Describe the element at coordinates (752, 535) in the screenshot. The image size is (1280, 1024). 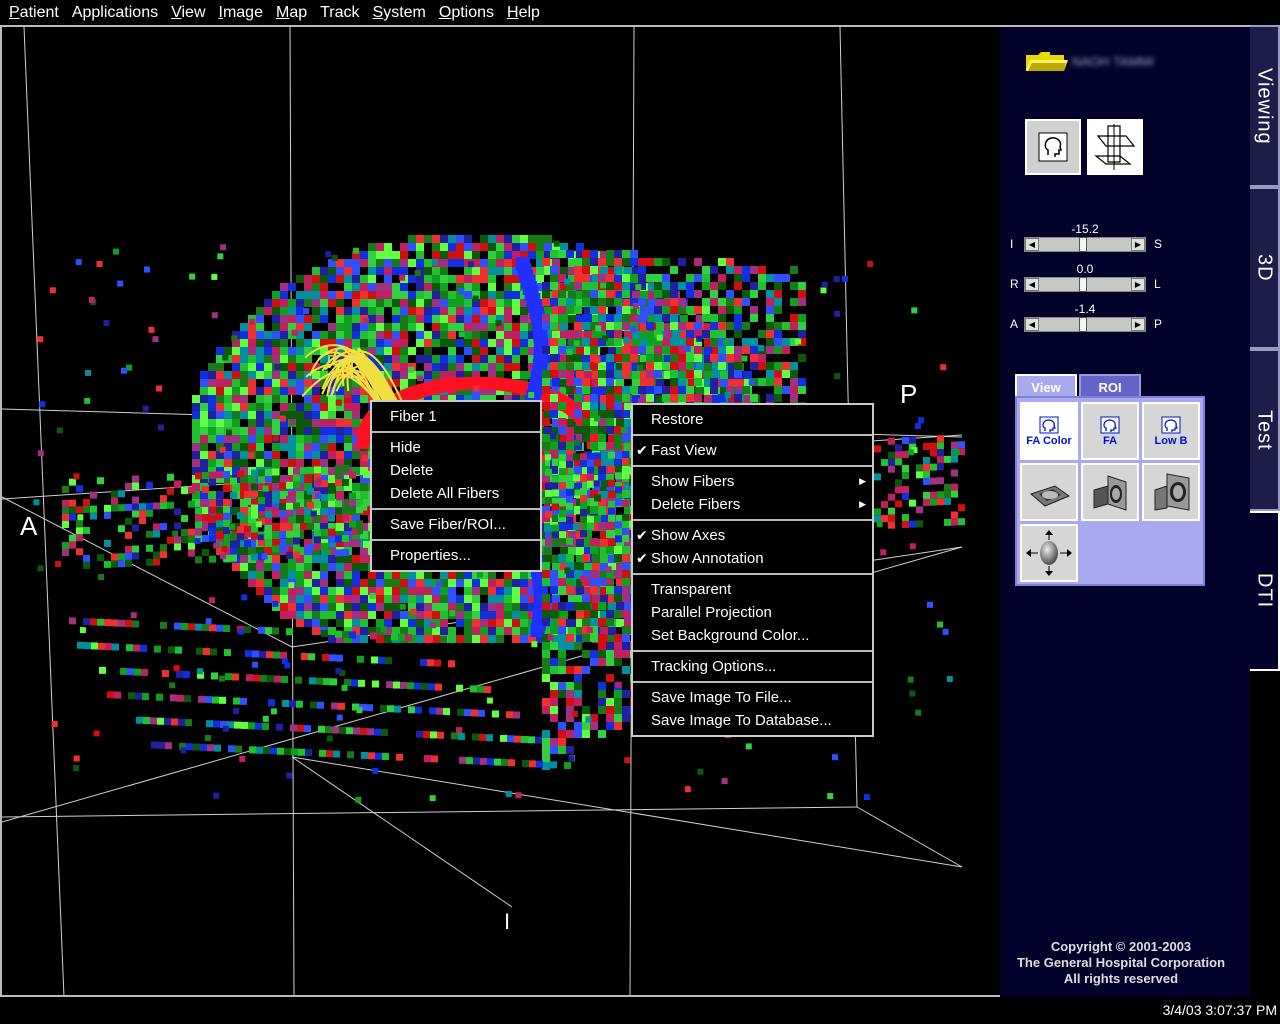
I see `show-axes-item: ✔ Show Axes` at that location.